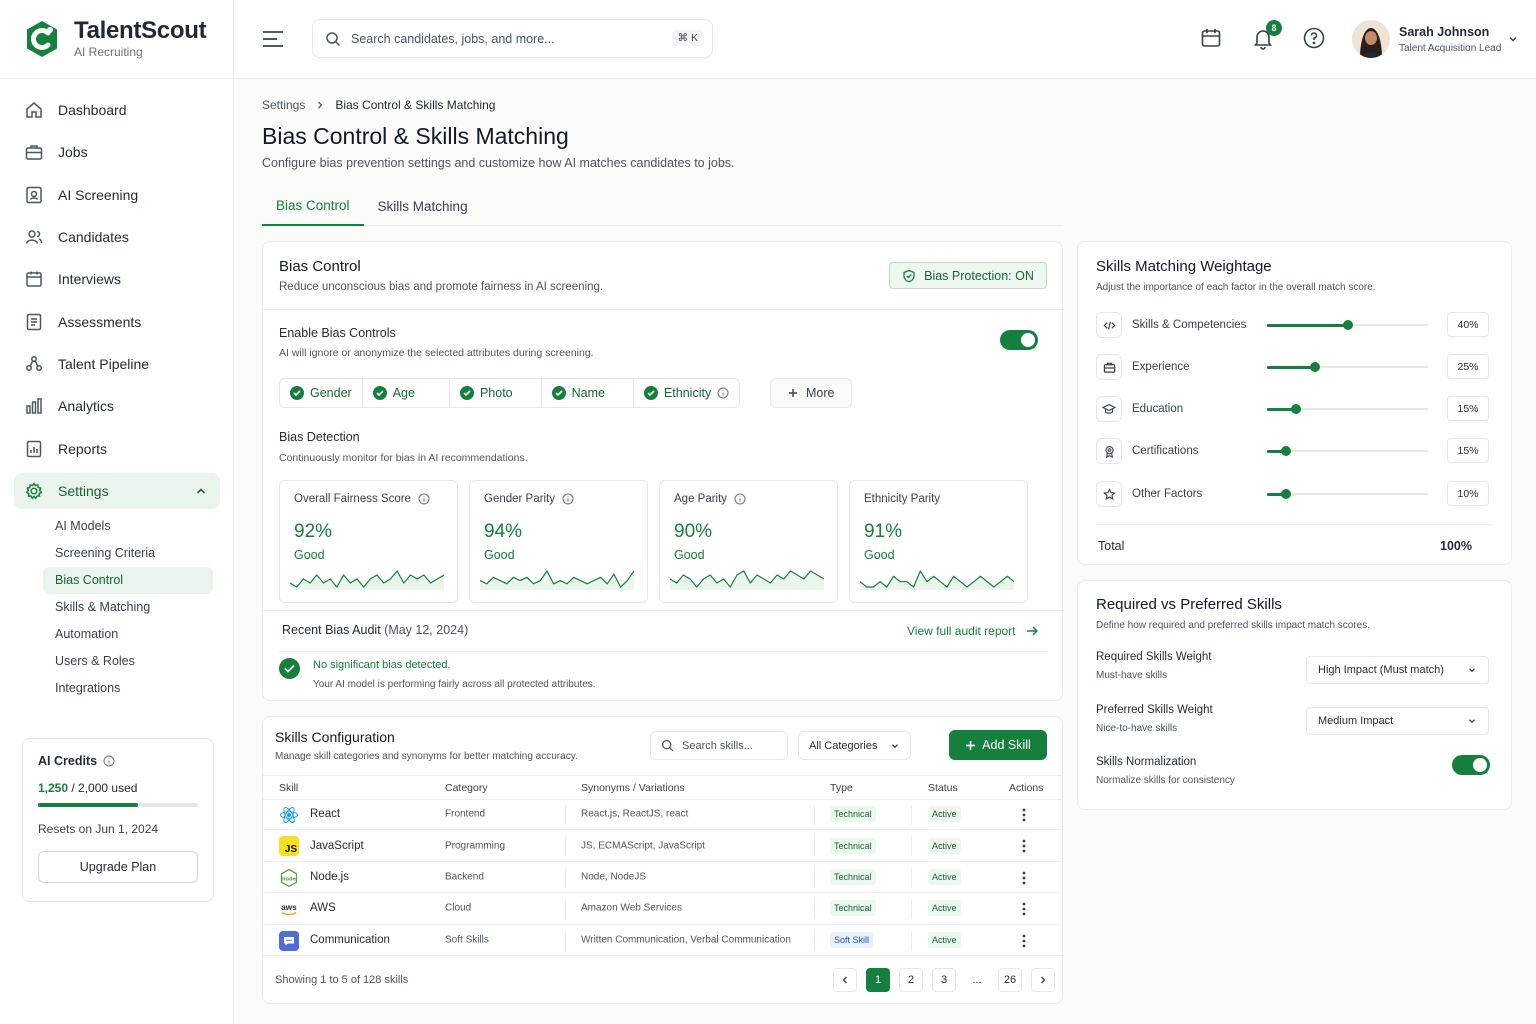 The image size is (1536, 1024). I want to click on subnav-bias-control: Bias Control, so click(128, 580).